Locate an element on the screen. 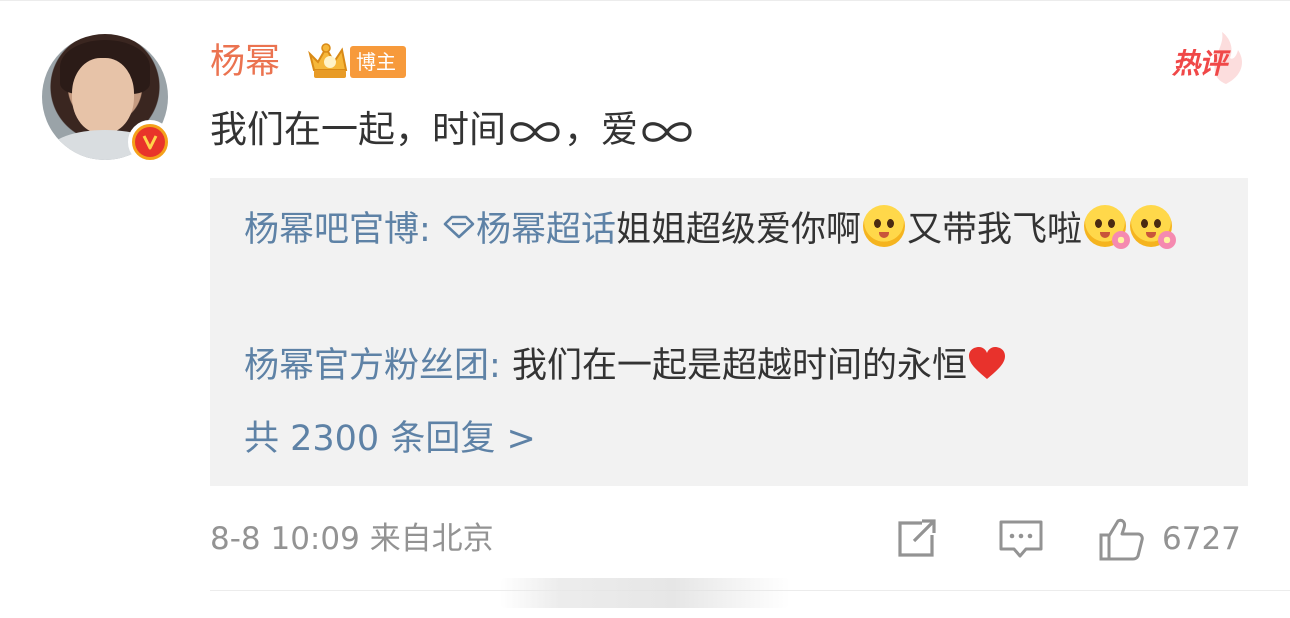 The height and width of the screenshot is (618, 1290). comment-icon is located at coordinates (1021, 539).